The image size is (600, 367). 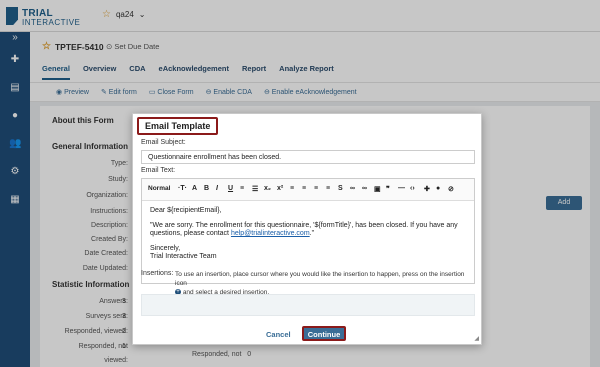 What do you see at coordinates (270, 233) in the screenshot?
I see `help-email-link: help@trialinteractive.com` at bounding box center [270, 233].